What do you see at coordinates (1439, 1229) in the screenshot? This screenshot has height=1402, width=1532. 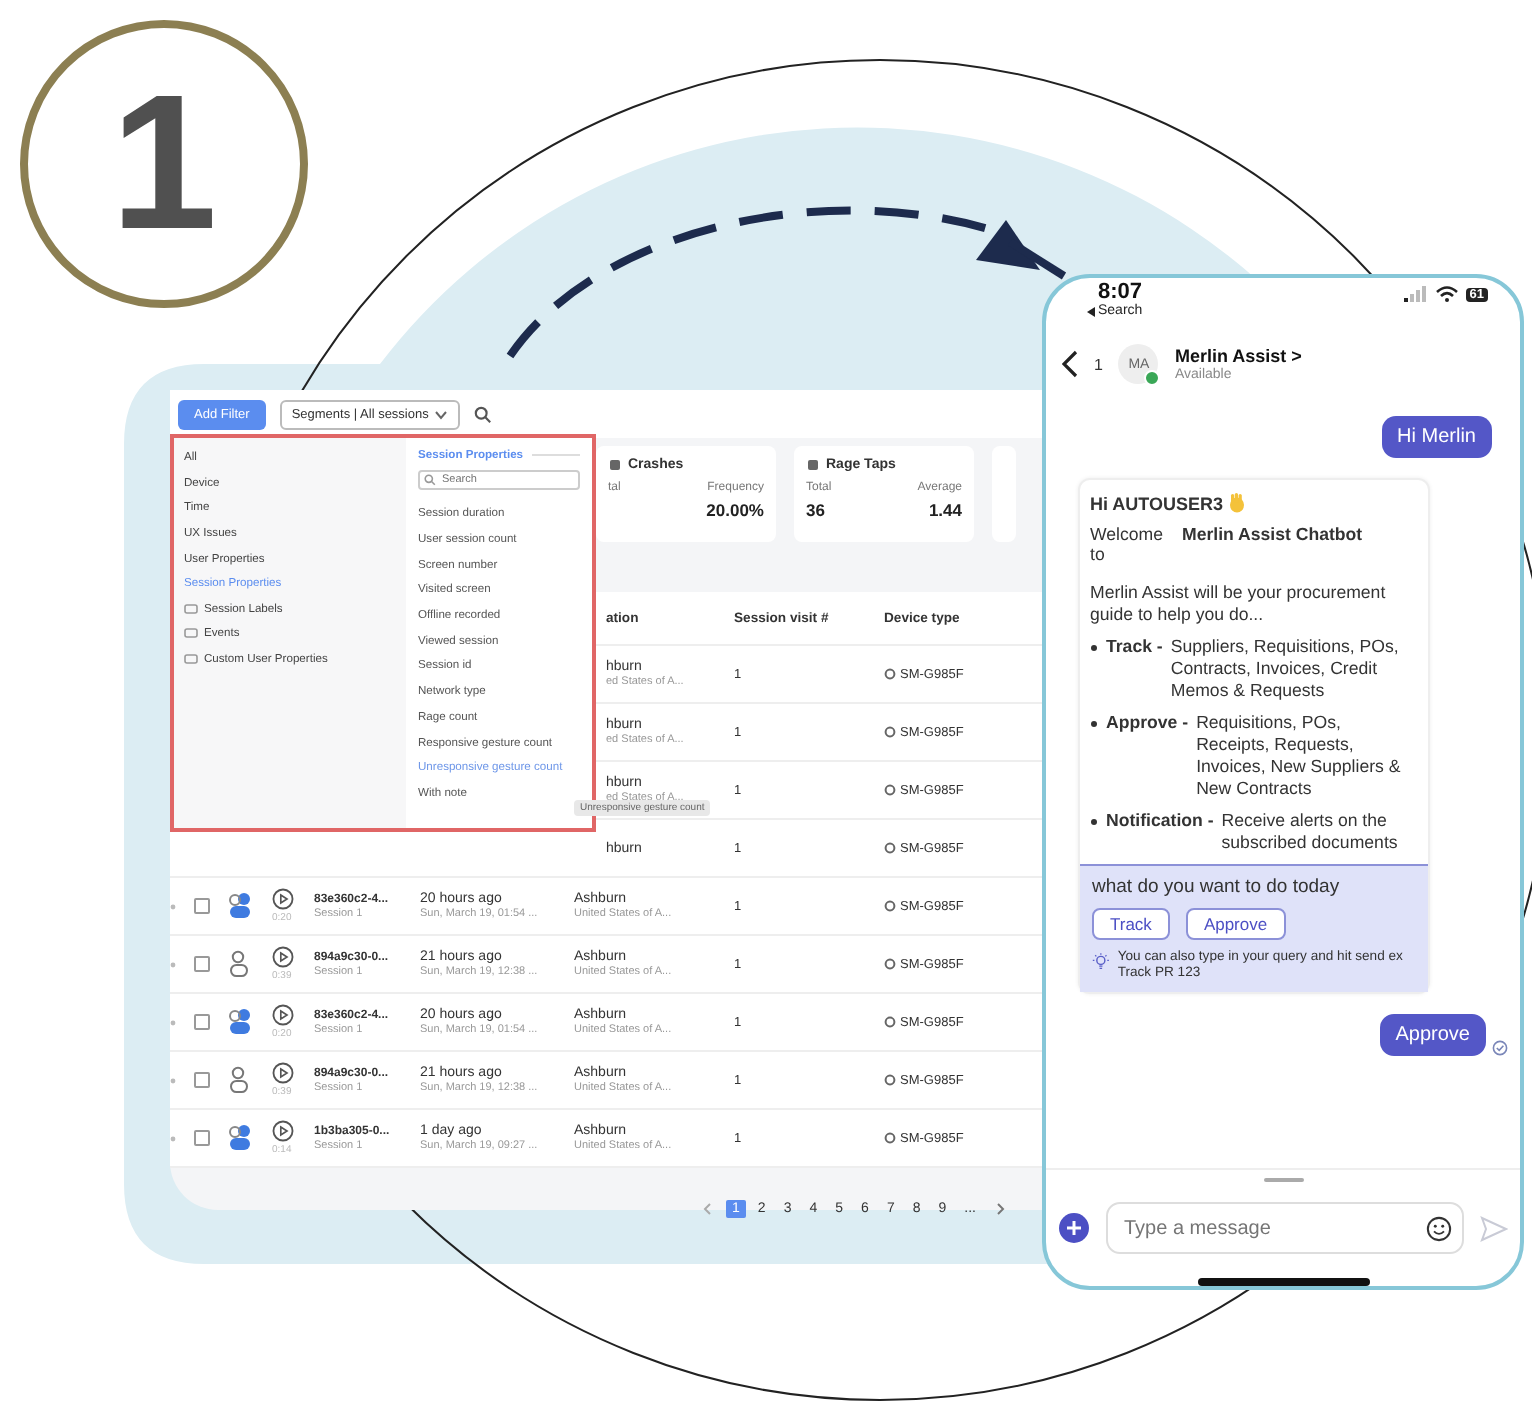 I see `emoji-icon` at bounding box center [1439, 1229].